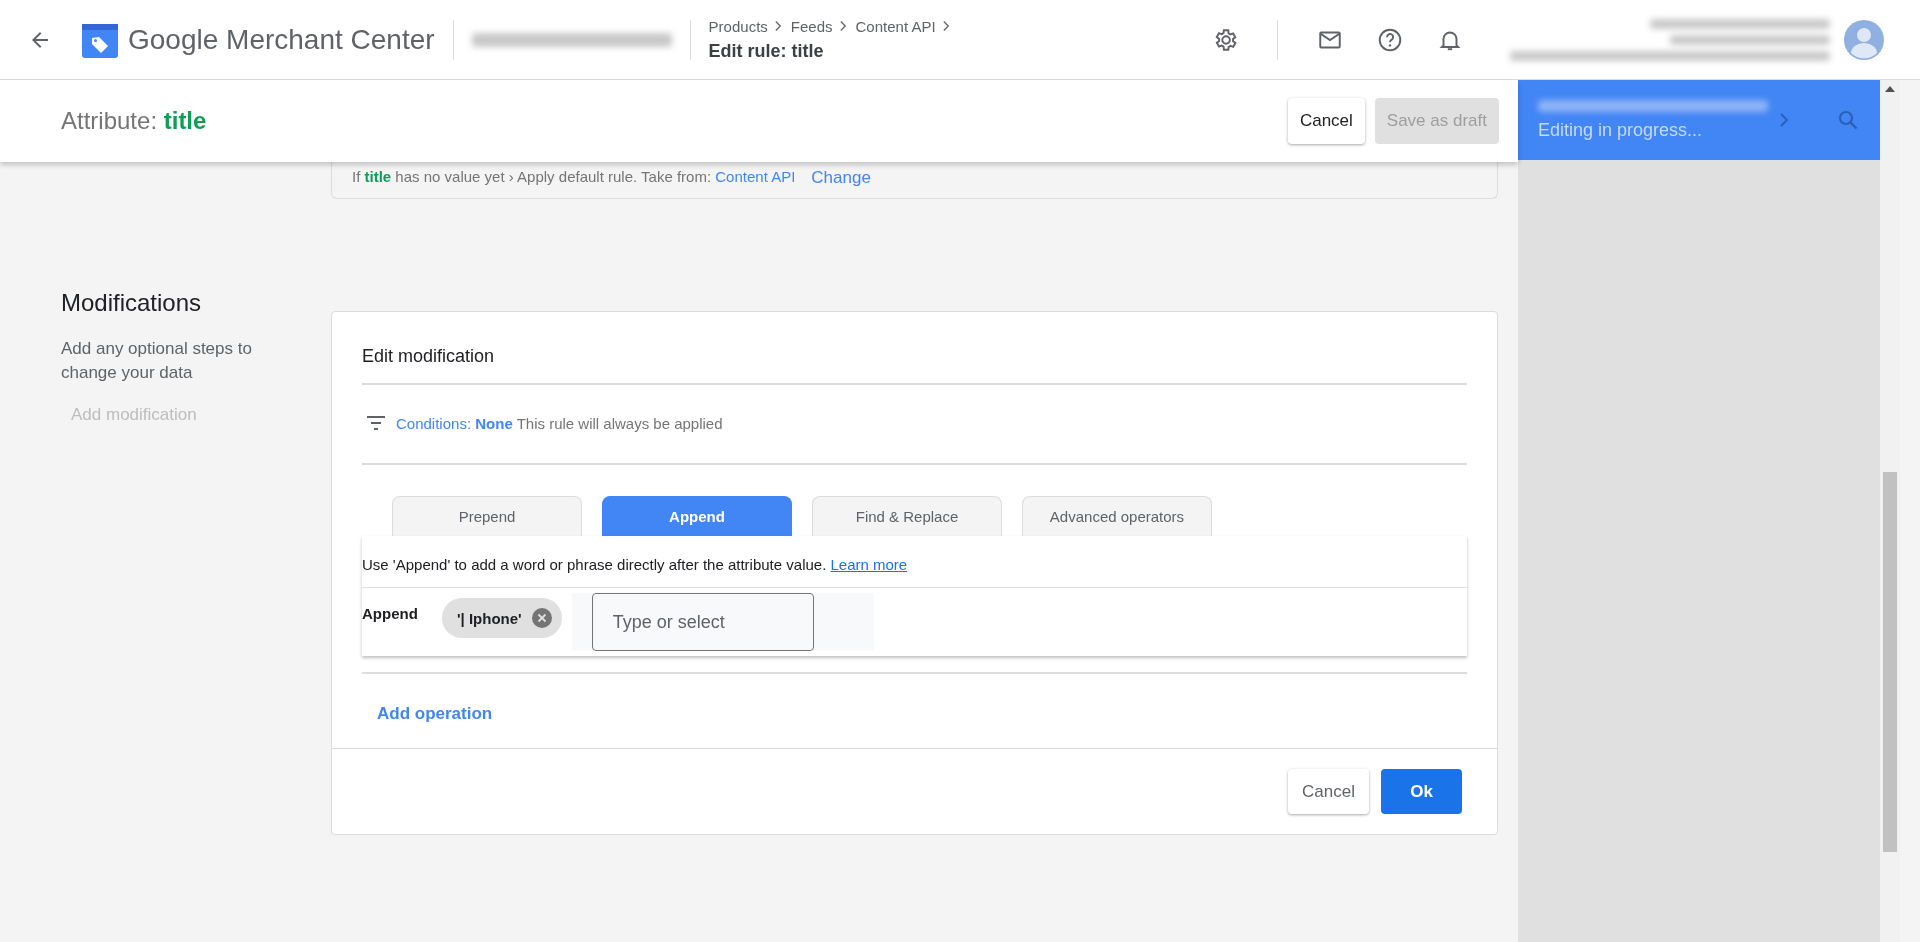 The height and width of the screenshot is (942, 1920). What do you see at coordinates (502, 618) in the screenshot?
I see `value-chip: '| Iphone'` at bounding box center [502, 618].